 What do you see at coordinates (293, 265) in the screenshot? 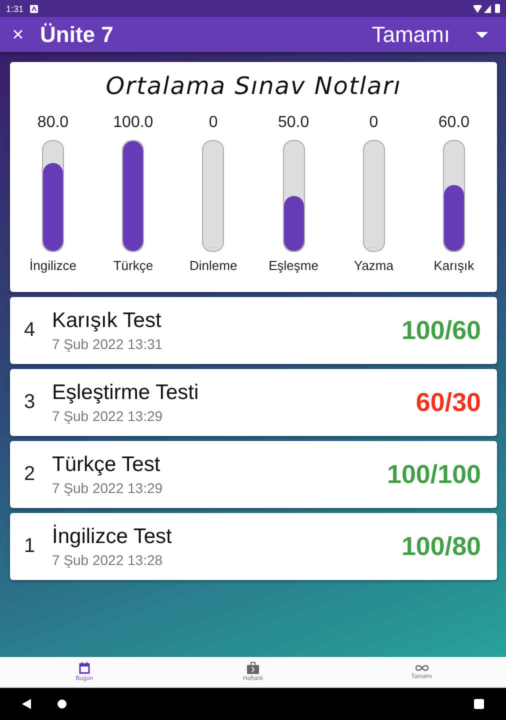
I see `category-label: Eşleşme` at bounding box center [293, 265].